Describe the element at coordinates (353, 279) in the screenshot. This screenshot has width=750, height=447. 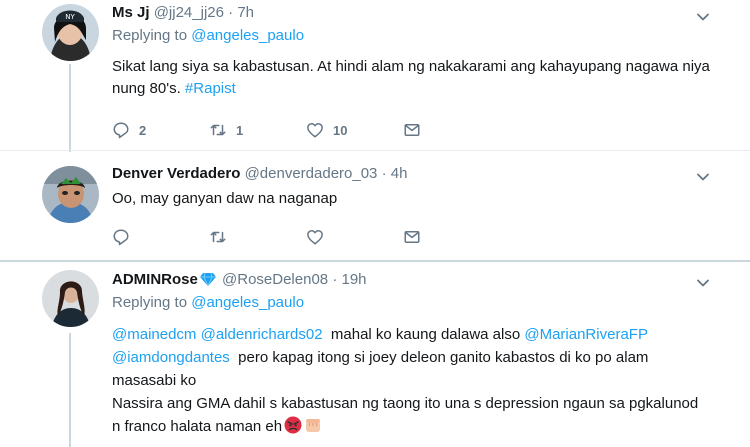
I see `timestamp: 19h` at that location.